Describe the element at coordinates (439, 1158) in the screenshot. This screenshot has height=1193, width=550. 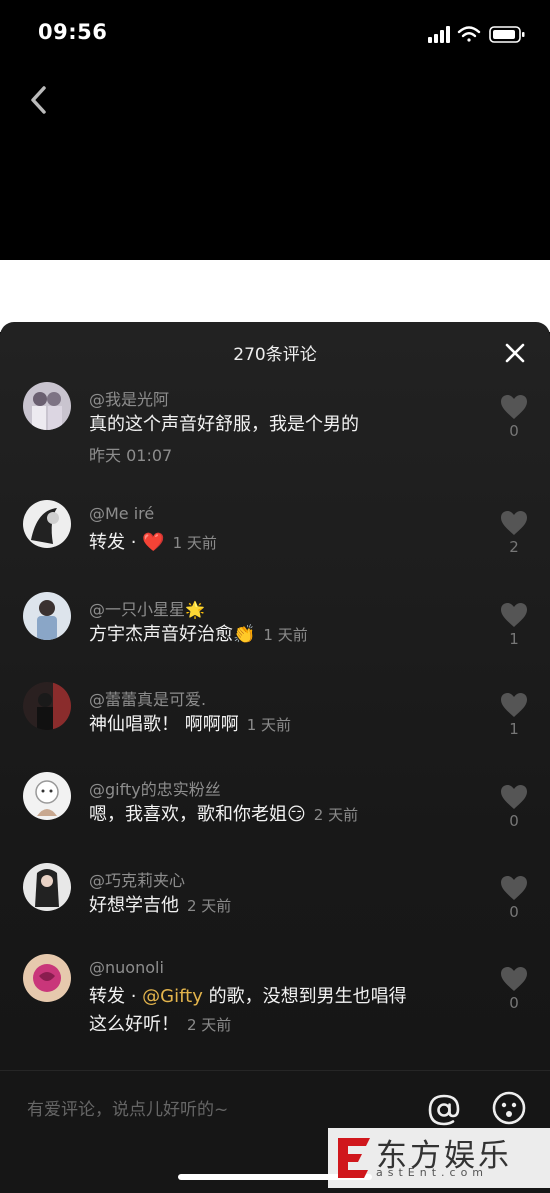
I see `watermark: 东方娱乐 astEnt.com` at that location.